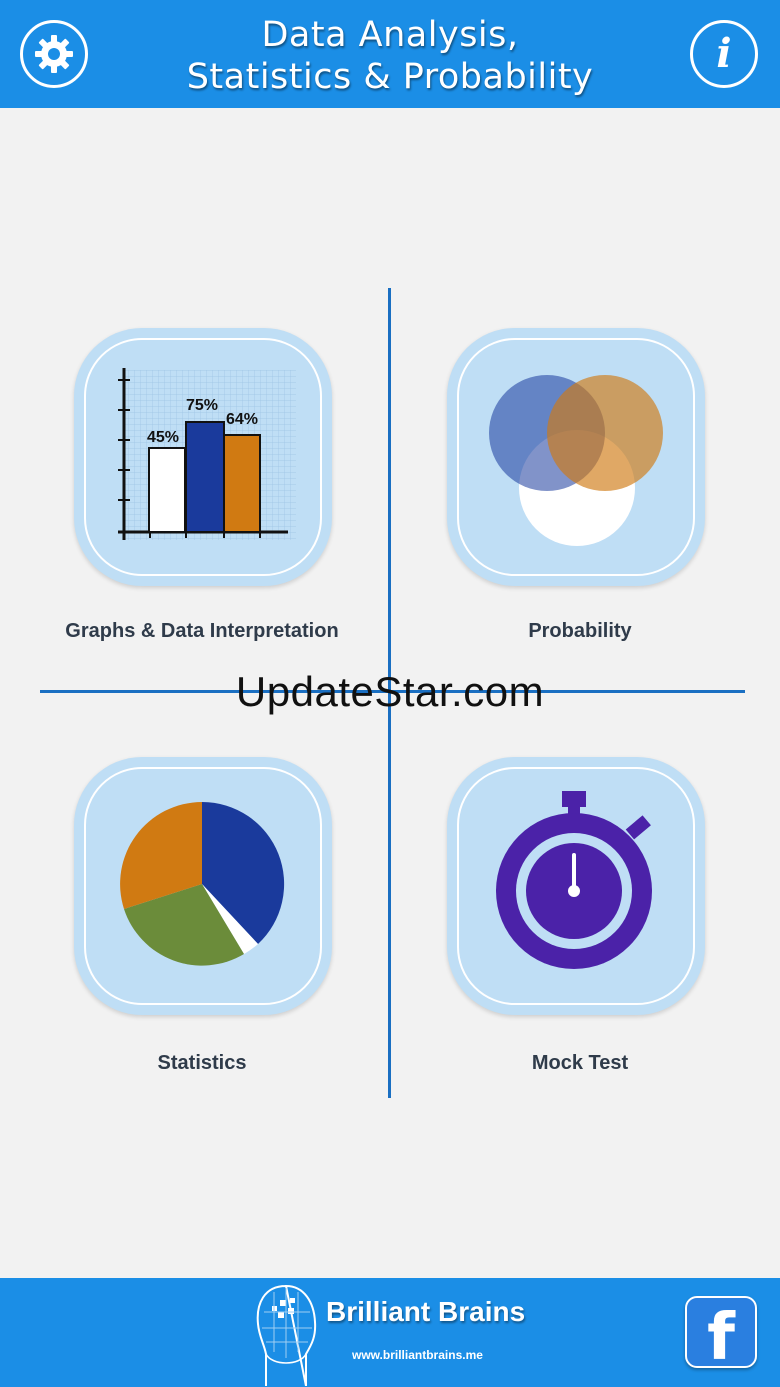 The width and height of the screenshot is (780, 1387). Describe the element at coordinates (163, 437) in the screenshot. I see `bar-label-45: 45%` at that location.